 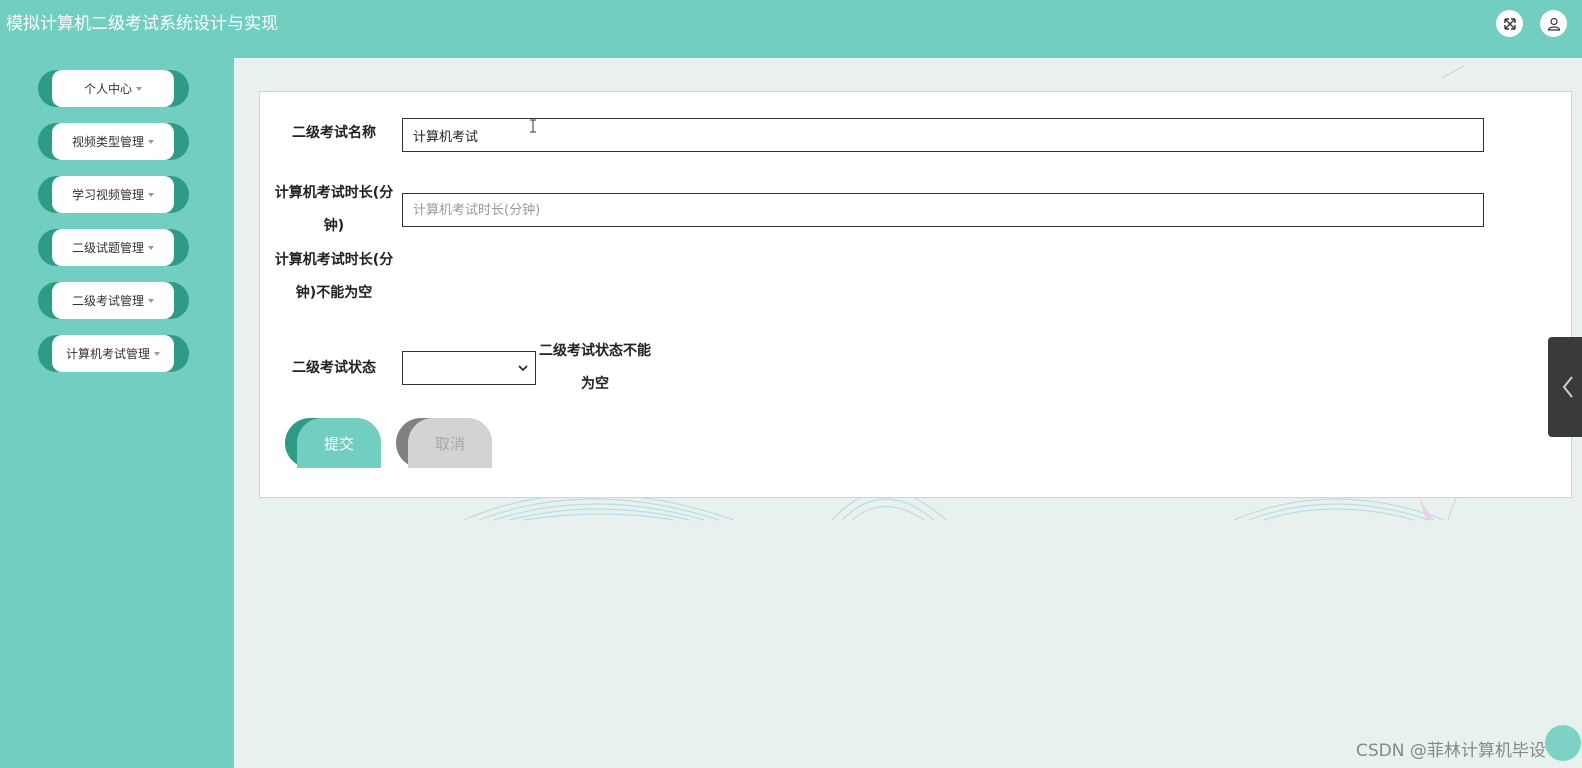 What do you see at coordinates (1567, 387) in the screenshot?
I see `chevron-left-icon` at bounding box center [1567, 387].